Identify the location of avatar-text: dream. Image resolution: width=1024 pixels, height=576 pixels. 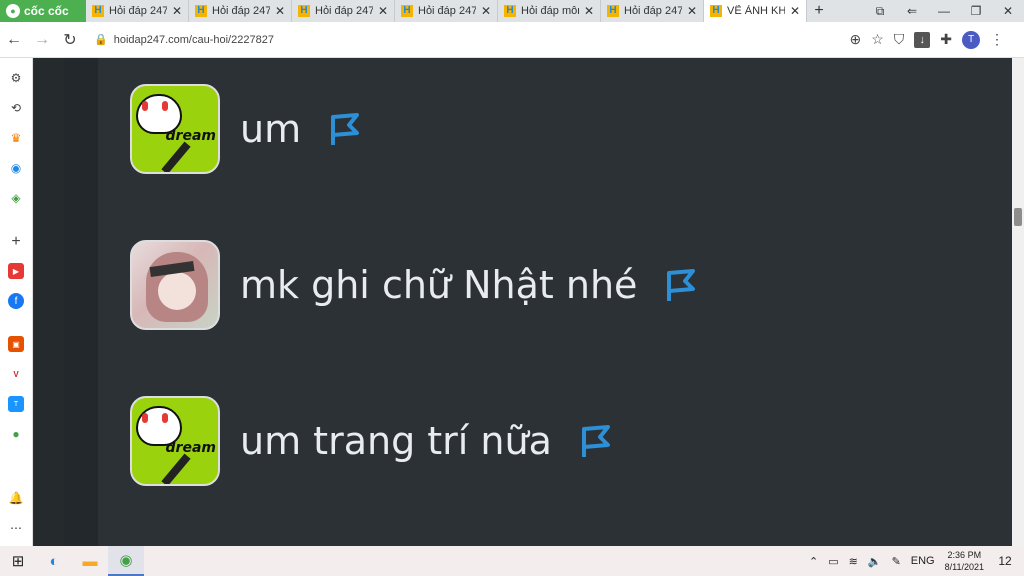
(190, 448).